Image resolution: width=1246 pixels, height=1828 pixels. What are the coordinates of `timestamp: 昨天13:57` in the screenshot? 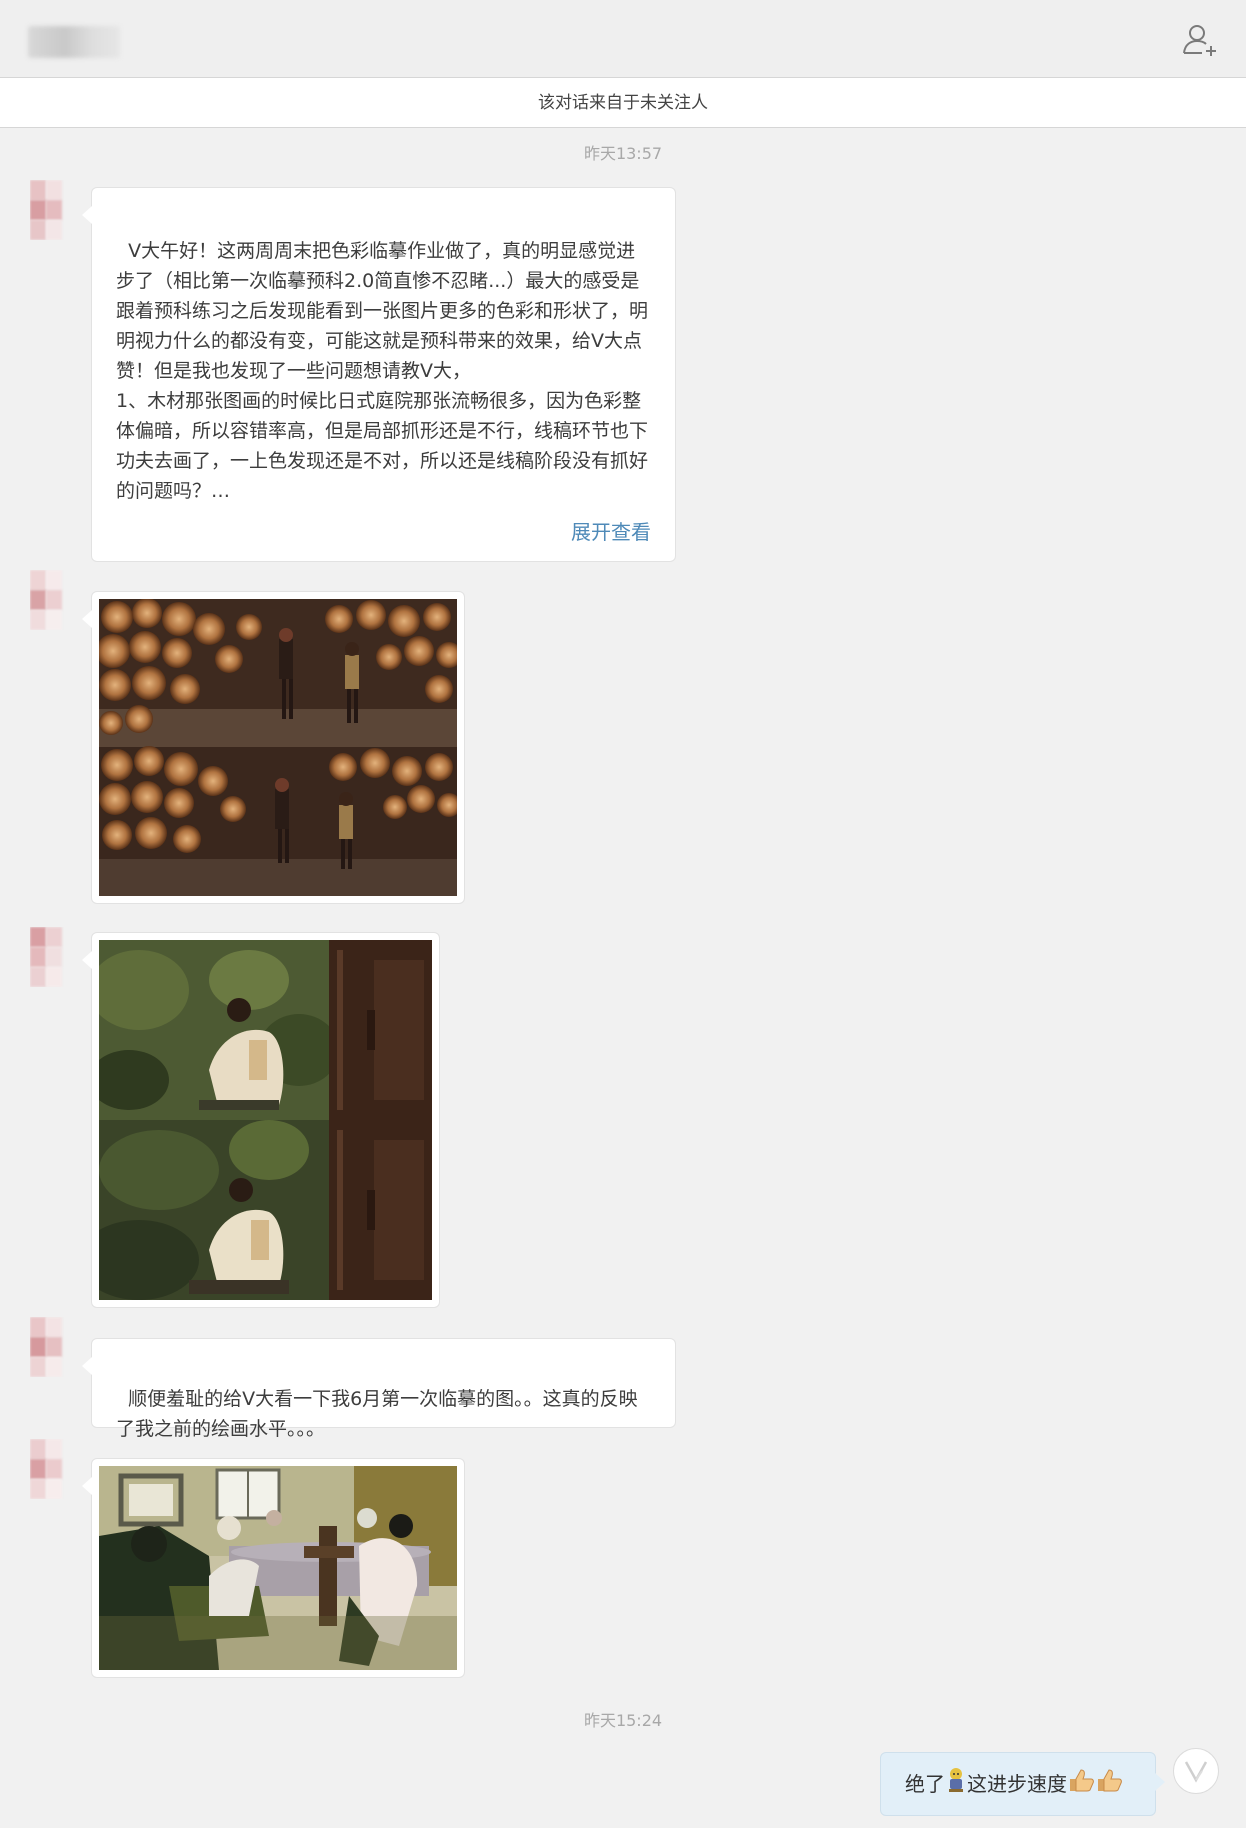 It's located at (623, 153).